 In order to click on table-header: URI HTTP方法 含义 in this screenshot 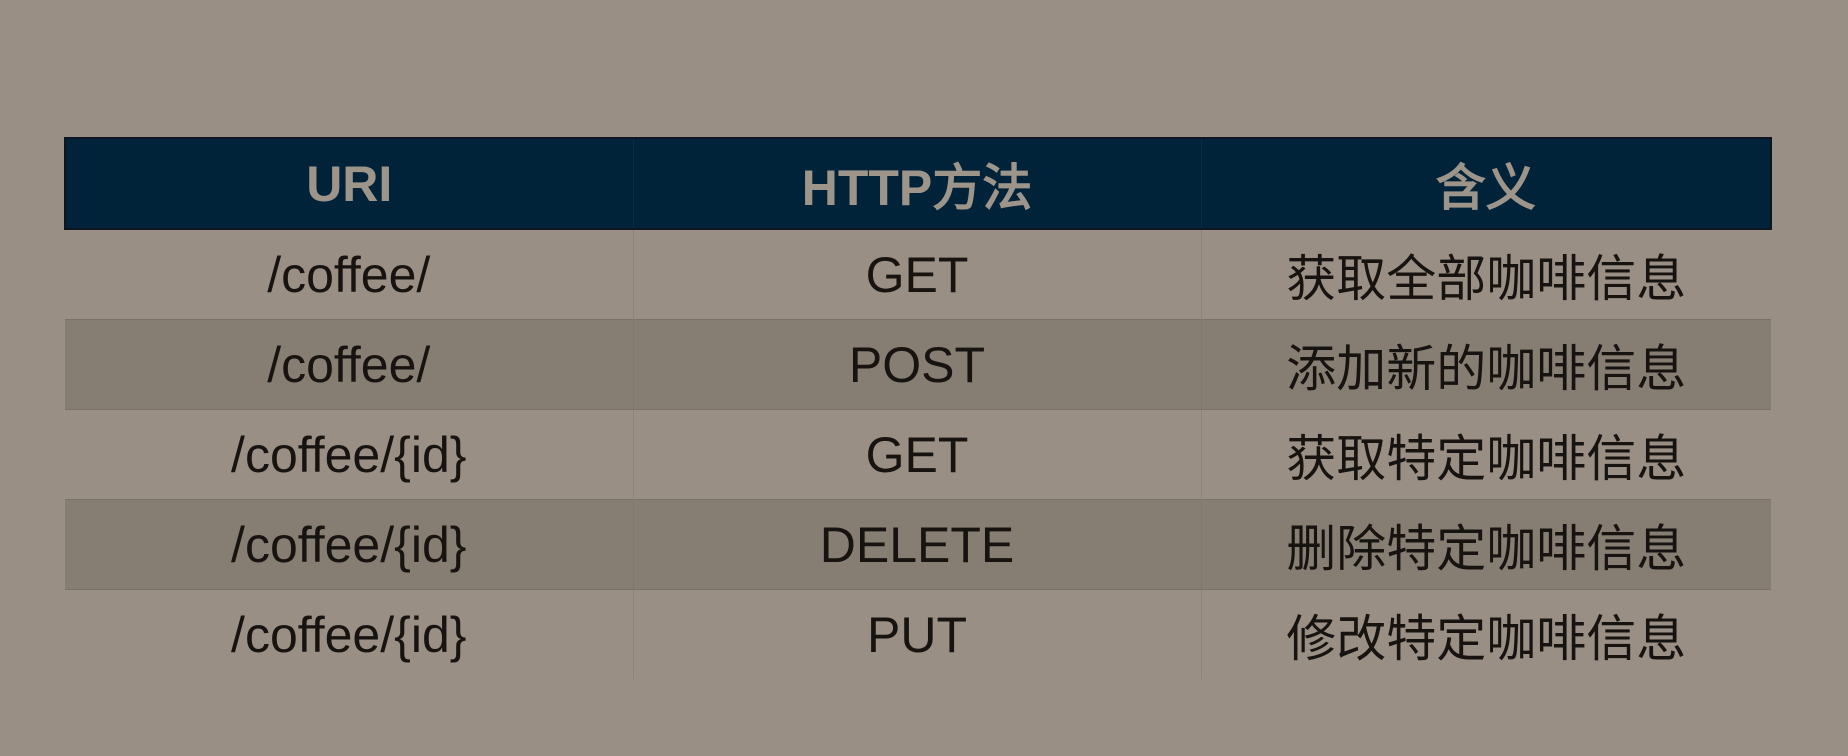, I will do `click(918, 183)`.